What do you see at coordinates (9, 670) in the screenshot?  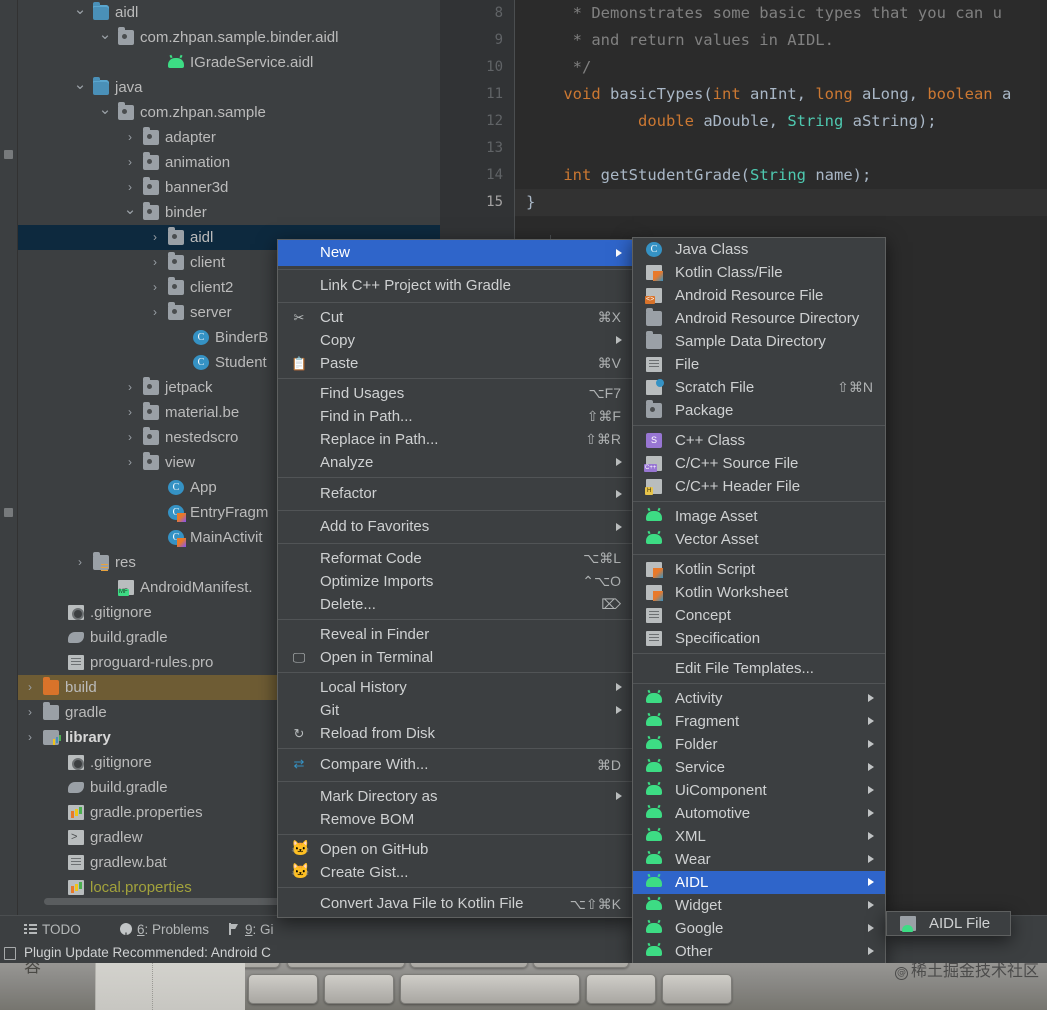 I see `tool-strip-tab-favorites` at bounding box center [9, 670].